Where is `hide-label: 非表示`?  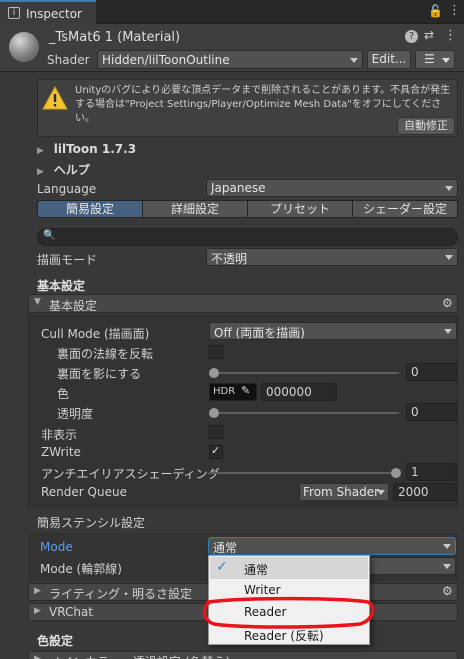 hide-label: 非表示 is located at coordinates (59, 435).